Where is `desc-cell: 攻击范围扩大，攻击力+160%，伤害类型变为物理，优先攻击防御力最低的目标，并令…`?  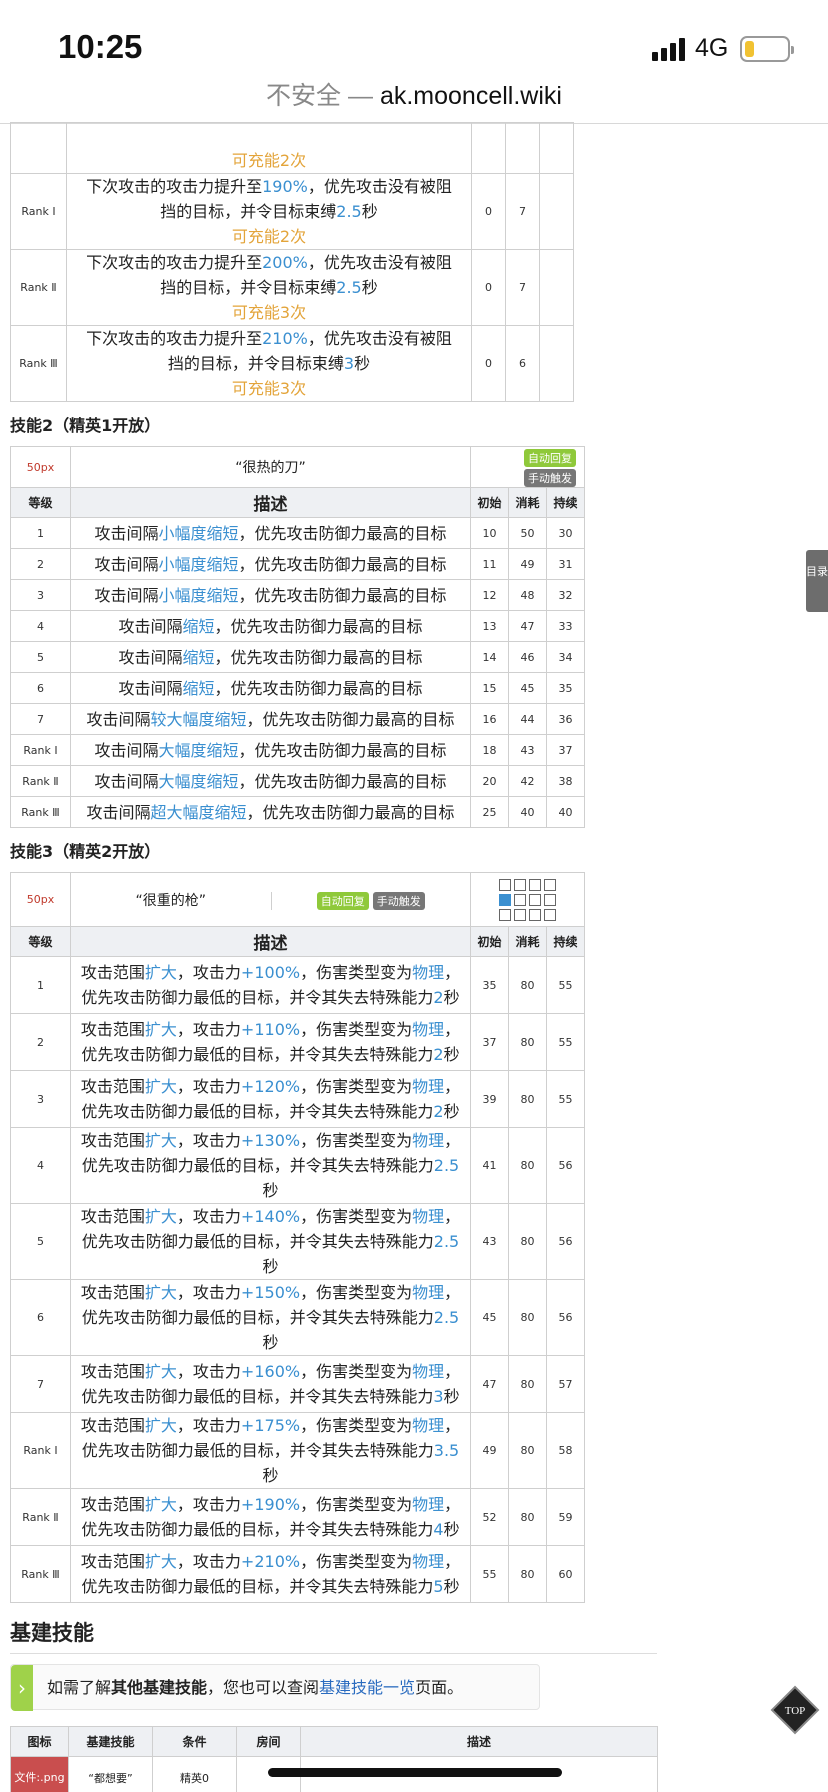
desc-cell: 攻击范围扩大，攻击力+160%，伤害类型变为物理，优先攻击防御力最低的目标，并令… is located at coordinates (270, 1384).